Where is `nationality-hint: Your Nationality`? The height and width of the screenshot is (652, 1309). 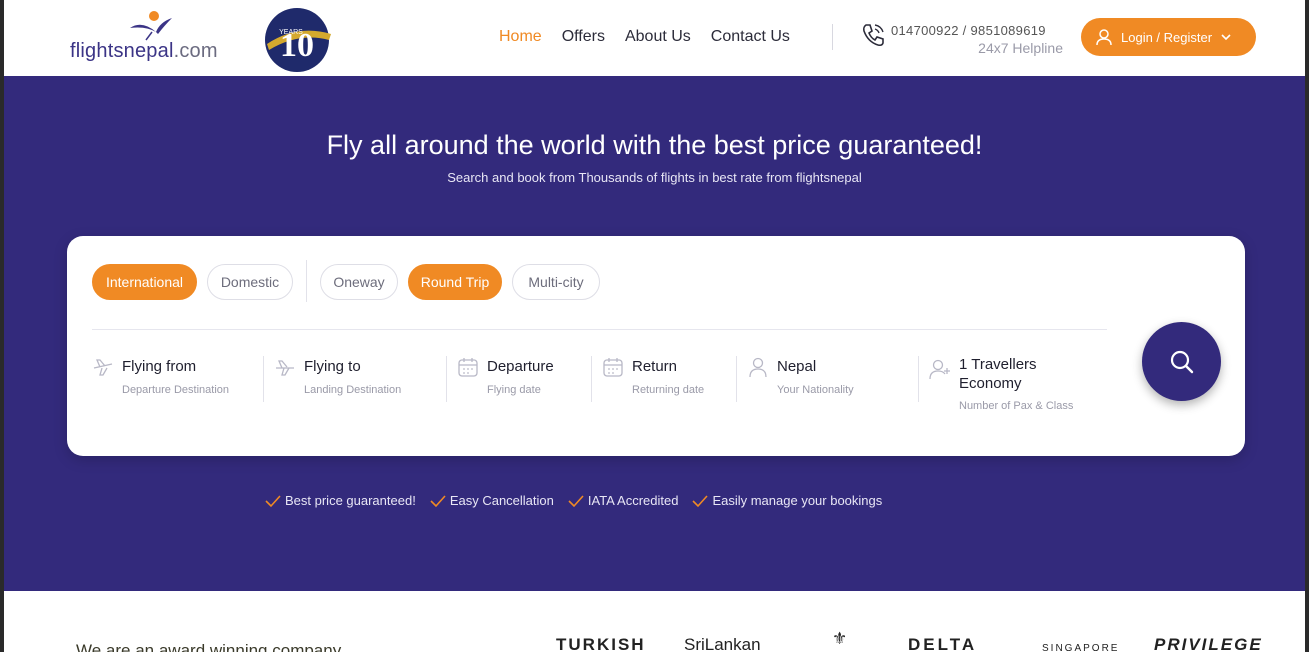 nationality-hint: Your Nationality is located at coordinates (815, 390).